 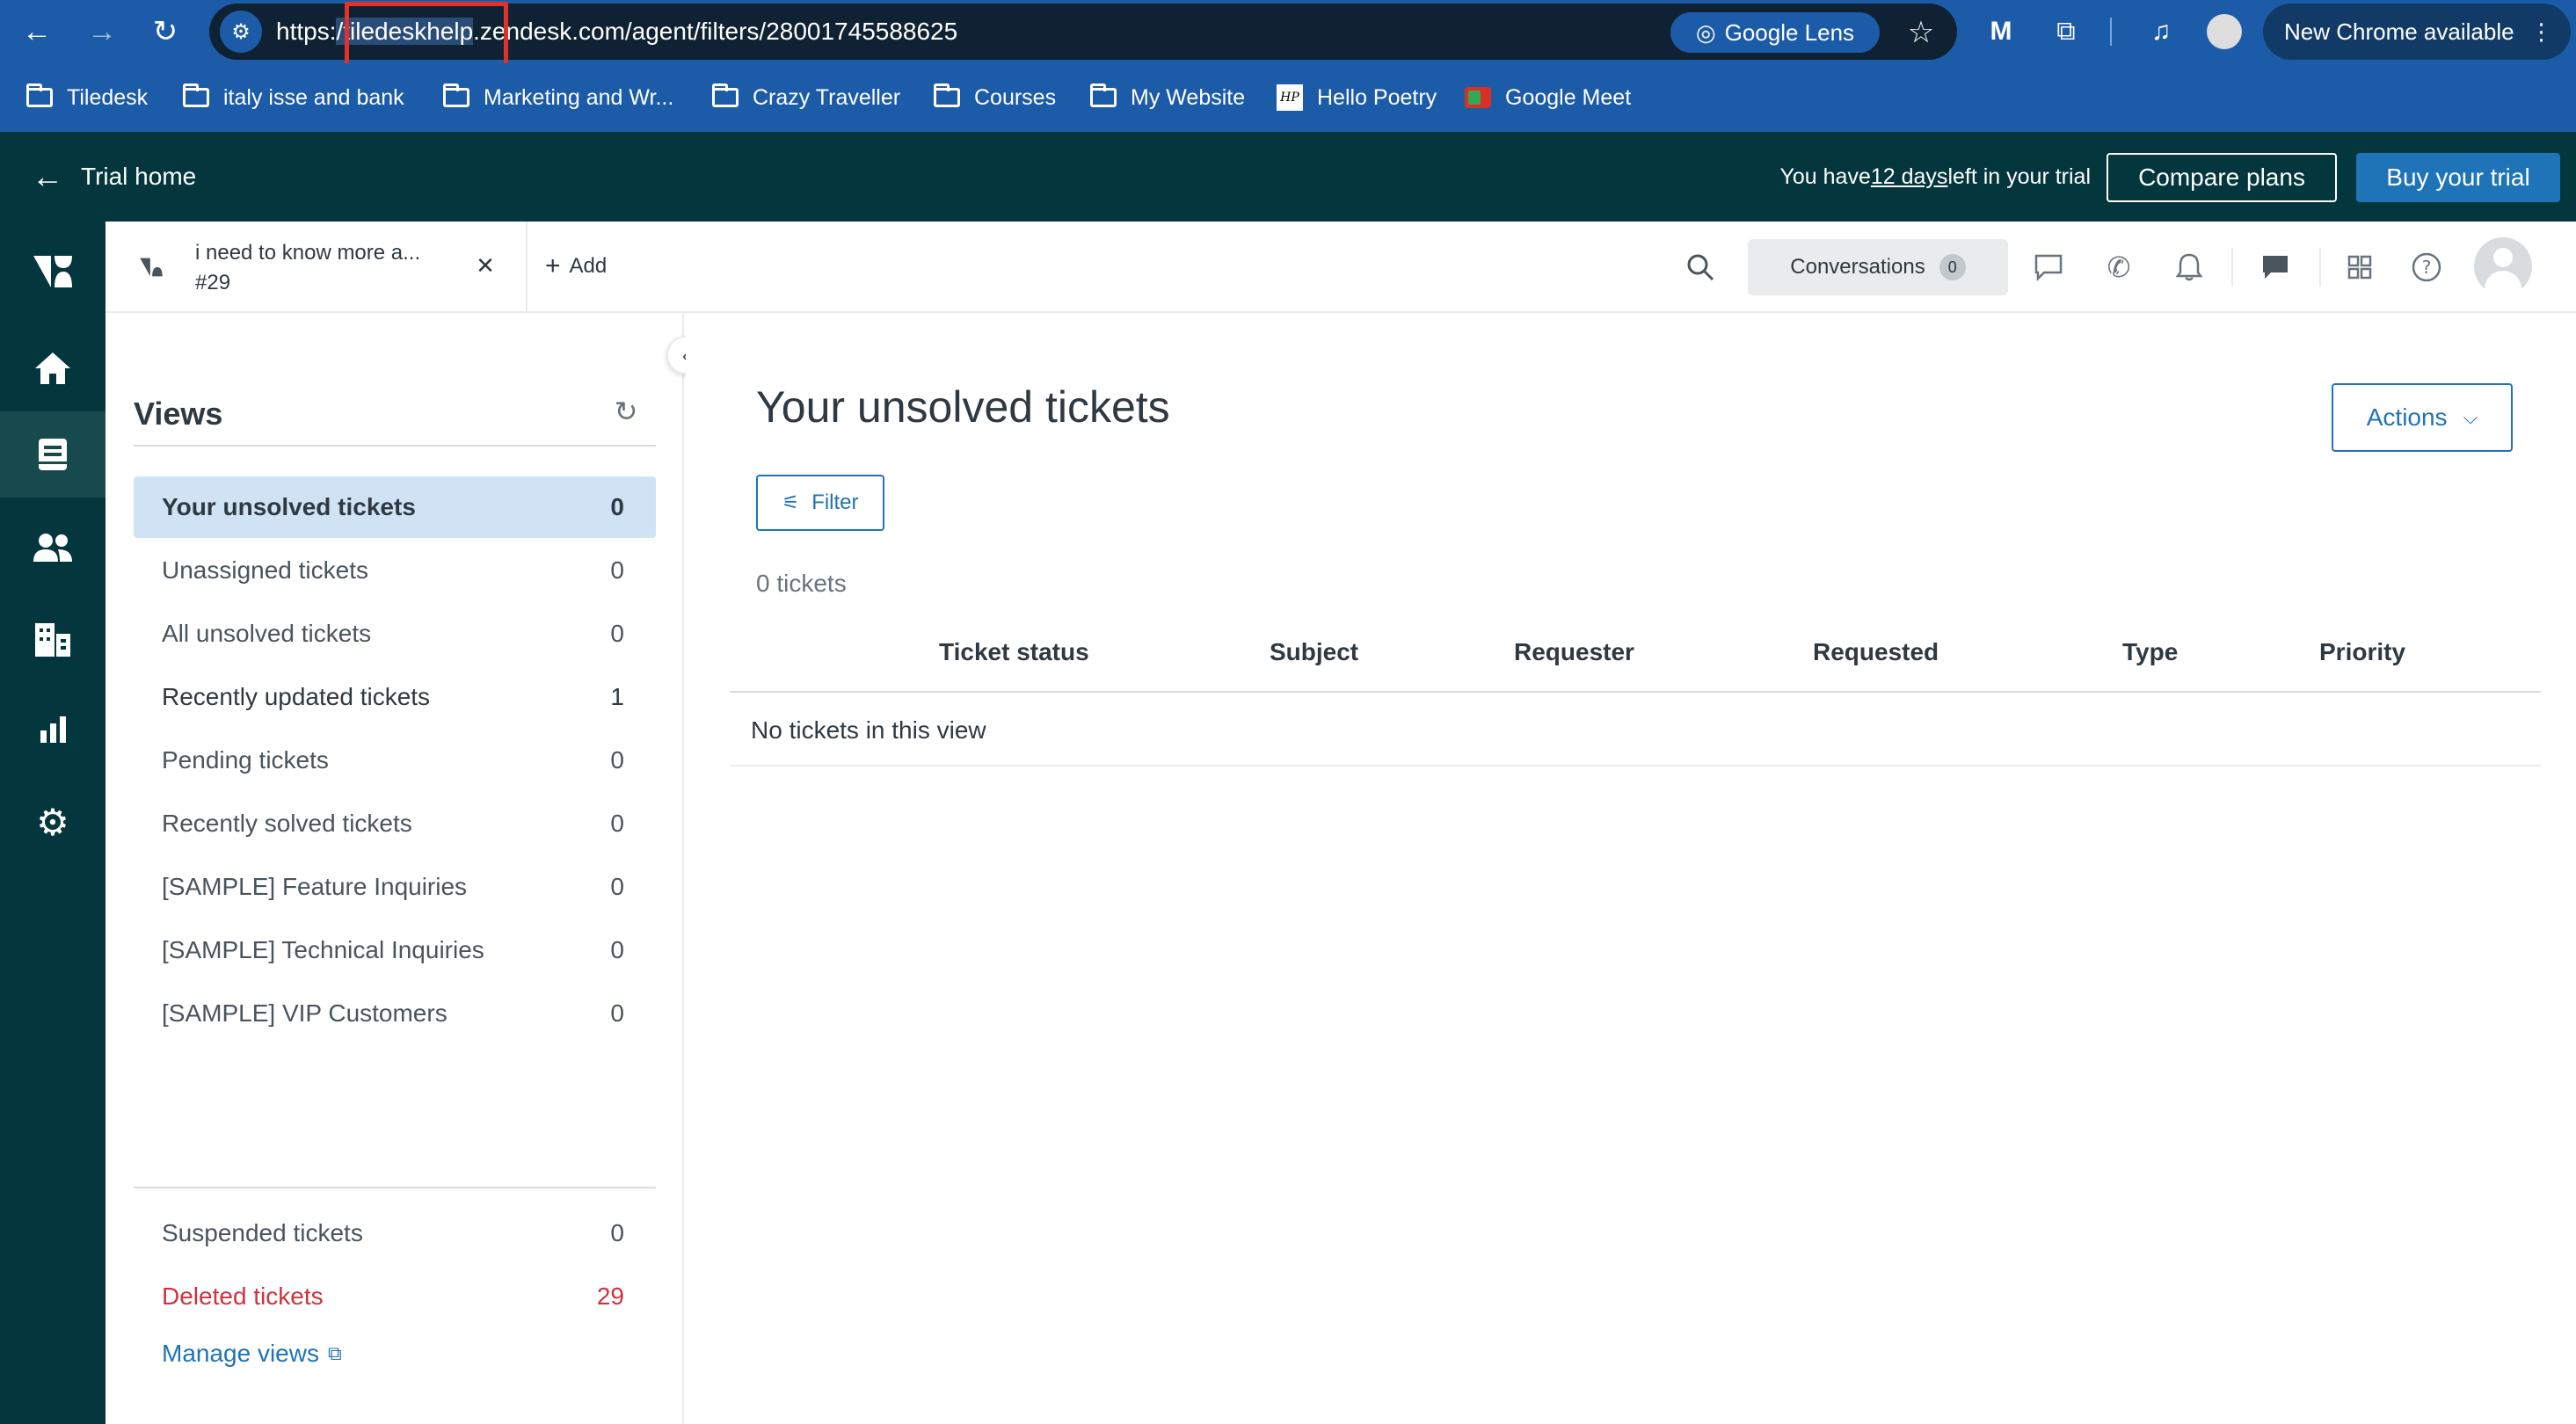 What do you see at coordinates (114, 177) in the screenshot?
I see `trial-home-link: ← Trial home` at bounding box center [114, 177].